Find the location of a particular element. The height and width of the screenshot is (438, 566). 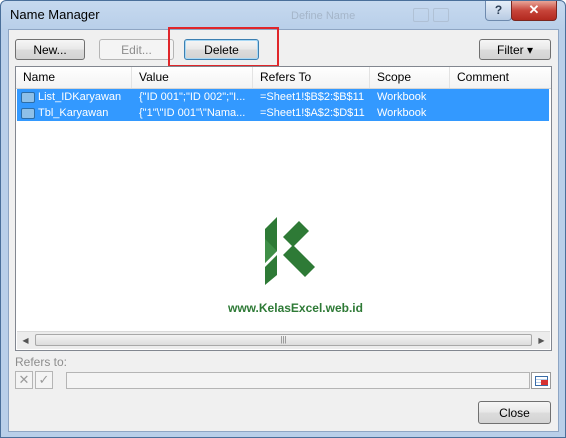

list-header: Name Value Refers To Scope Comment is located at coordinates (283, 78).